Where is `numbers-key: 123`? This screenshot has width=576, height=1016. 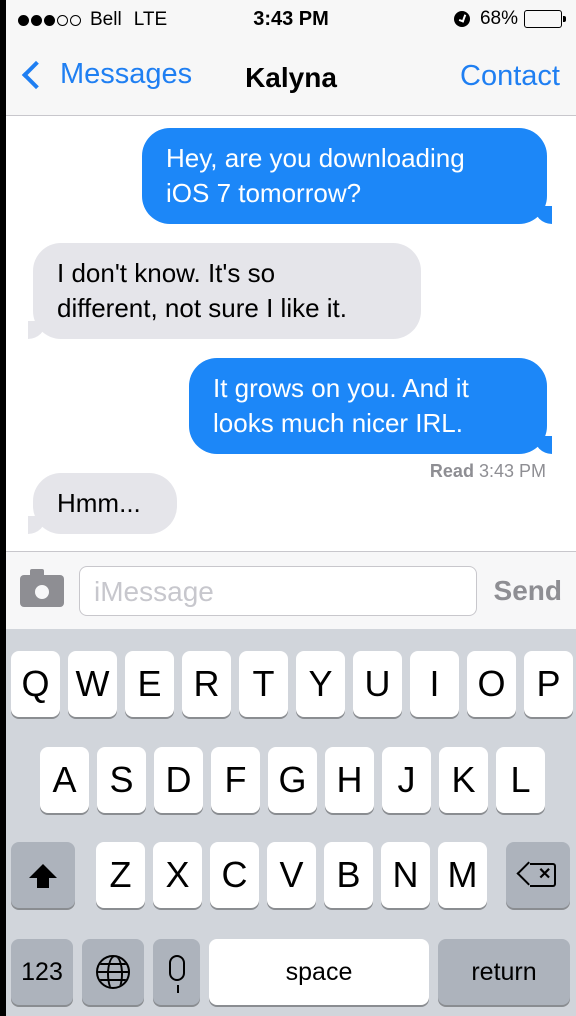 numbers-key: 123 is located at coordinates (42, 972).